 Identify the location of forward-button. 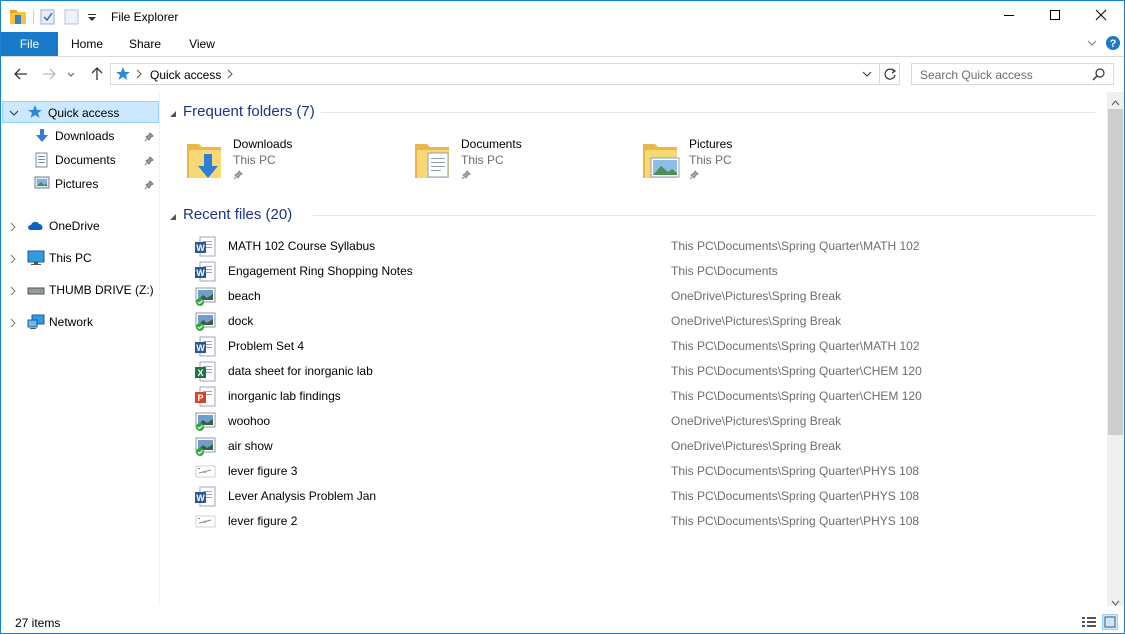
(49, 75).